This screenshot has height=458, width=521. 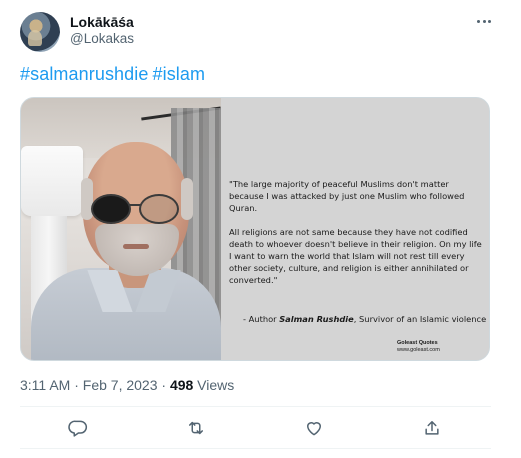 I want to click on brand-watermark: Goleast Quotes www.goleast.com, so click(x=418, y=346).